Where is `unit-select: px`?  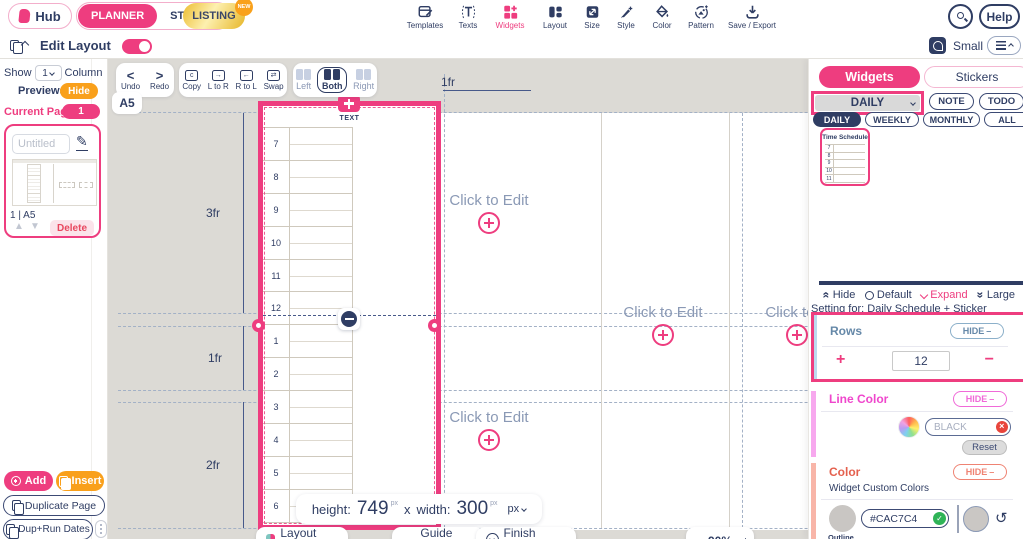 unit-select: px is located at coordinates (518, 509).